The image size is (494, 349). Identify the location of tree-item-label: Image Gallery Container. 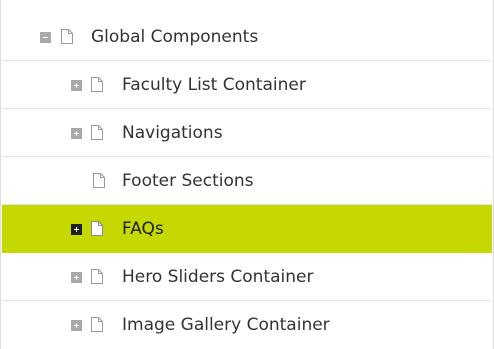
(226, 325).